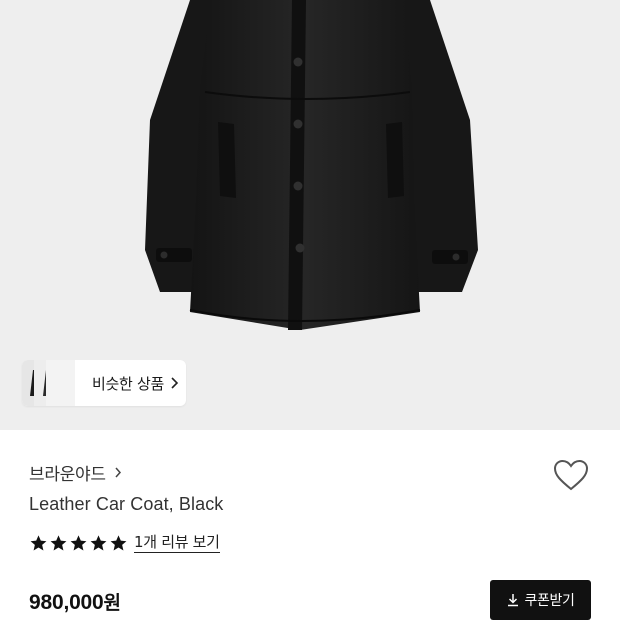 The width and height of the screenshot is (620, 620). What do you see at coordinates (128, 383) in the screenshot?
I see `similar-products-label: 비슷한 상품` at bounding box center [128, 383].